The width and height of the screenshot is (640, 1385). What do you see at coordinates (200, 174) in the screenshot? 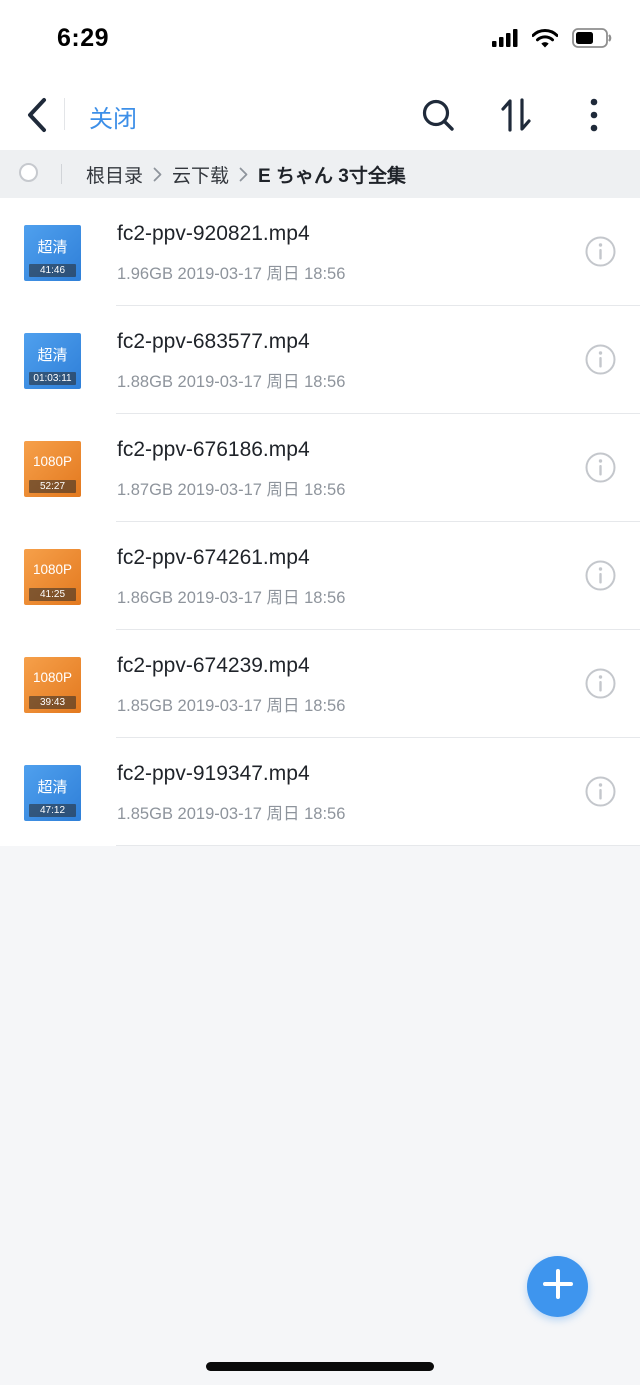
I see `breadcrumb-item-cloud-download: 云下载` at bounding box center [200, 174].